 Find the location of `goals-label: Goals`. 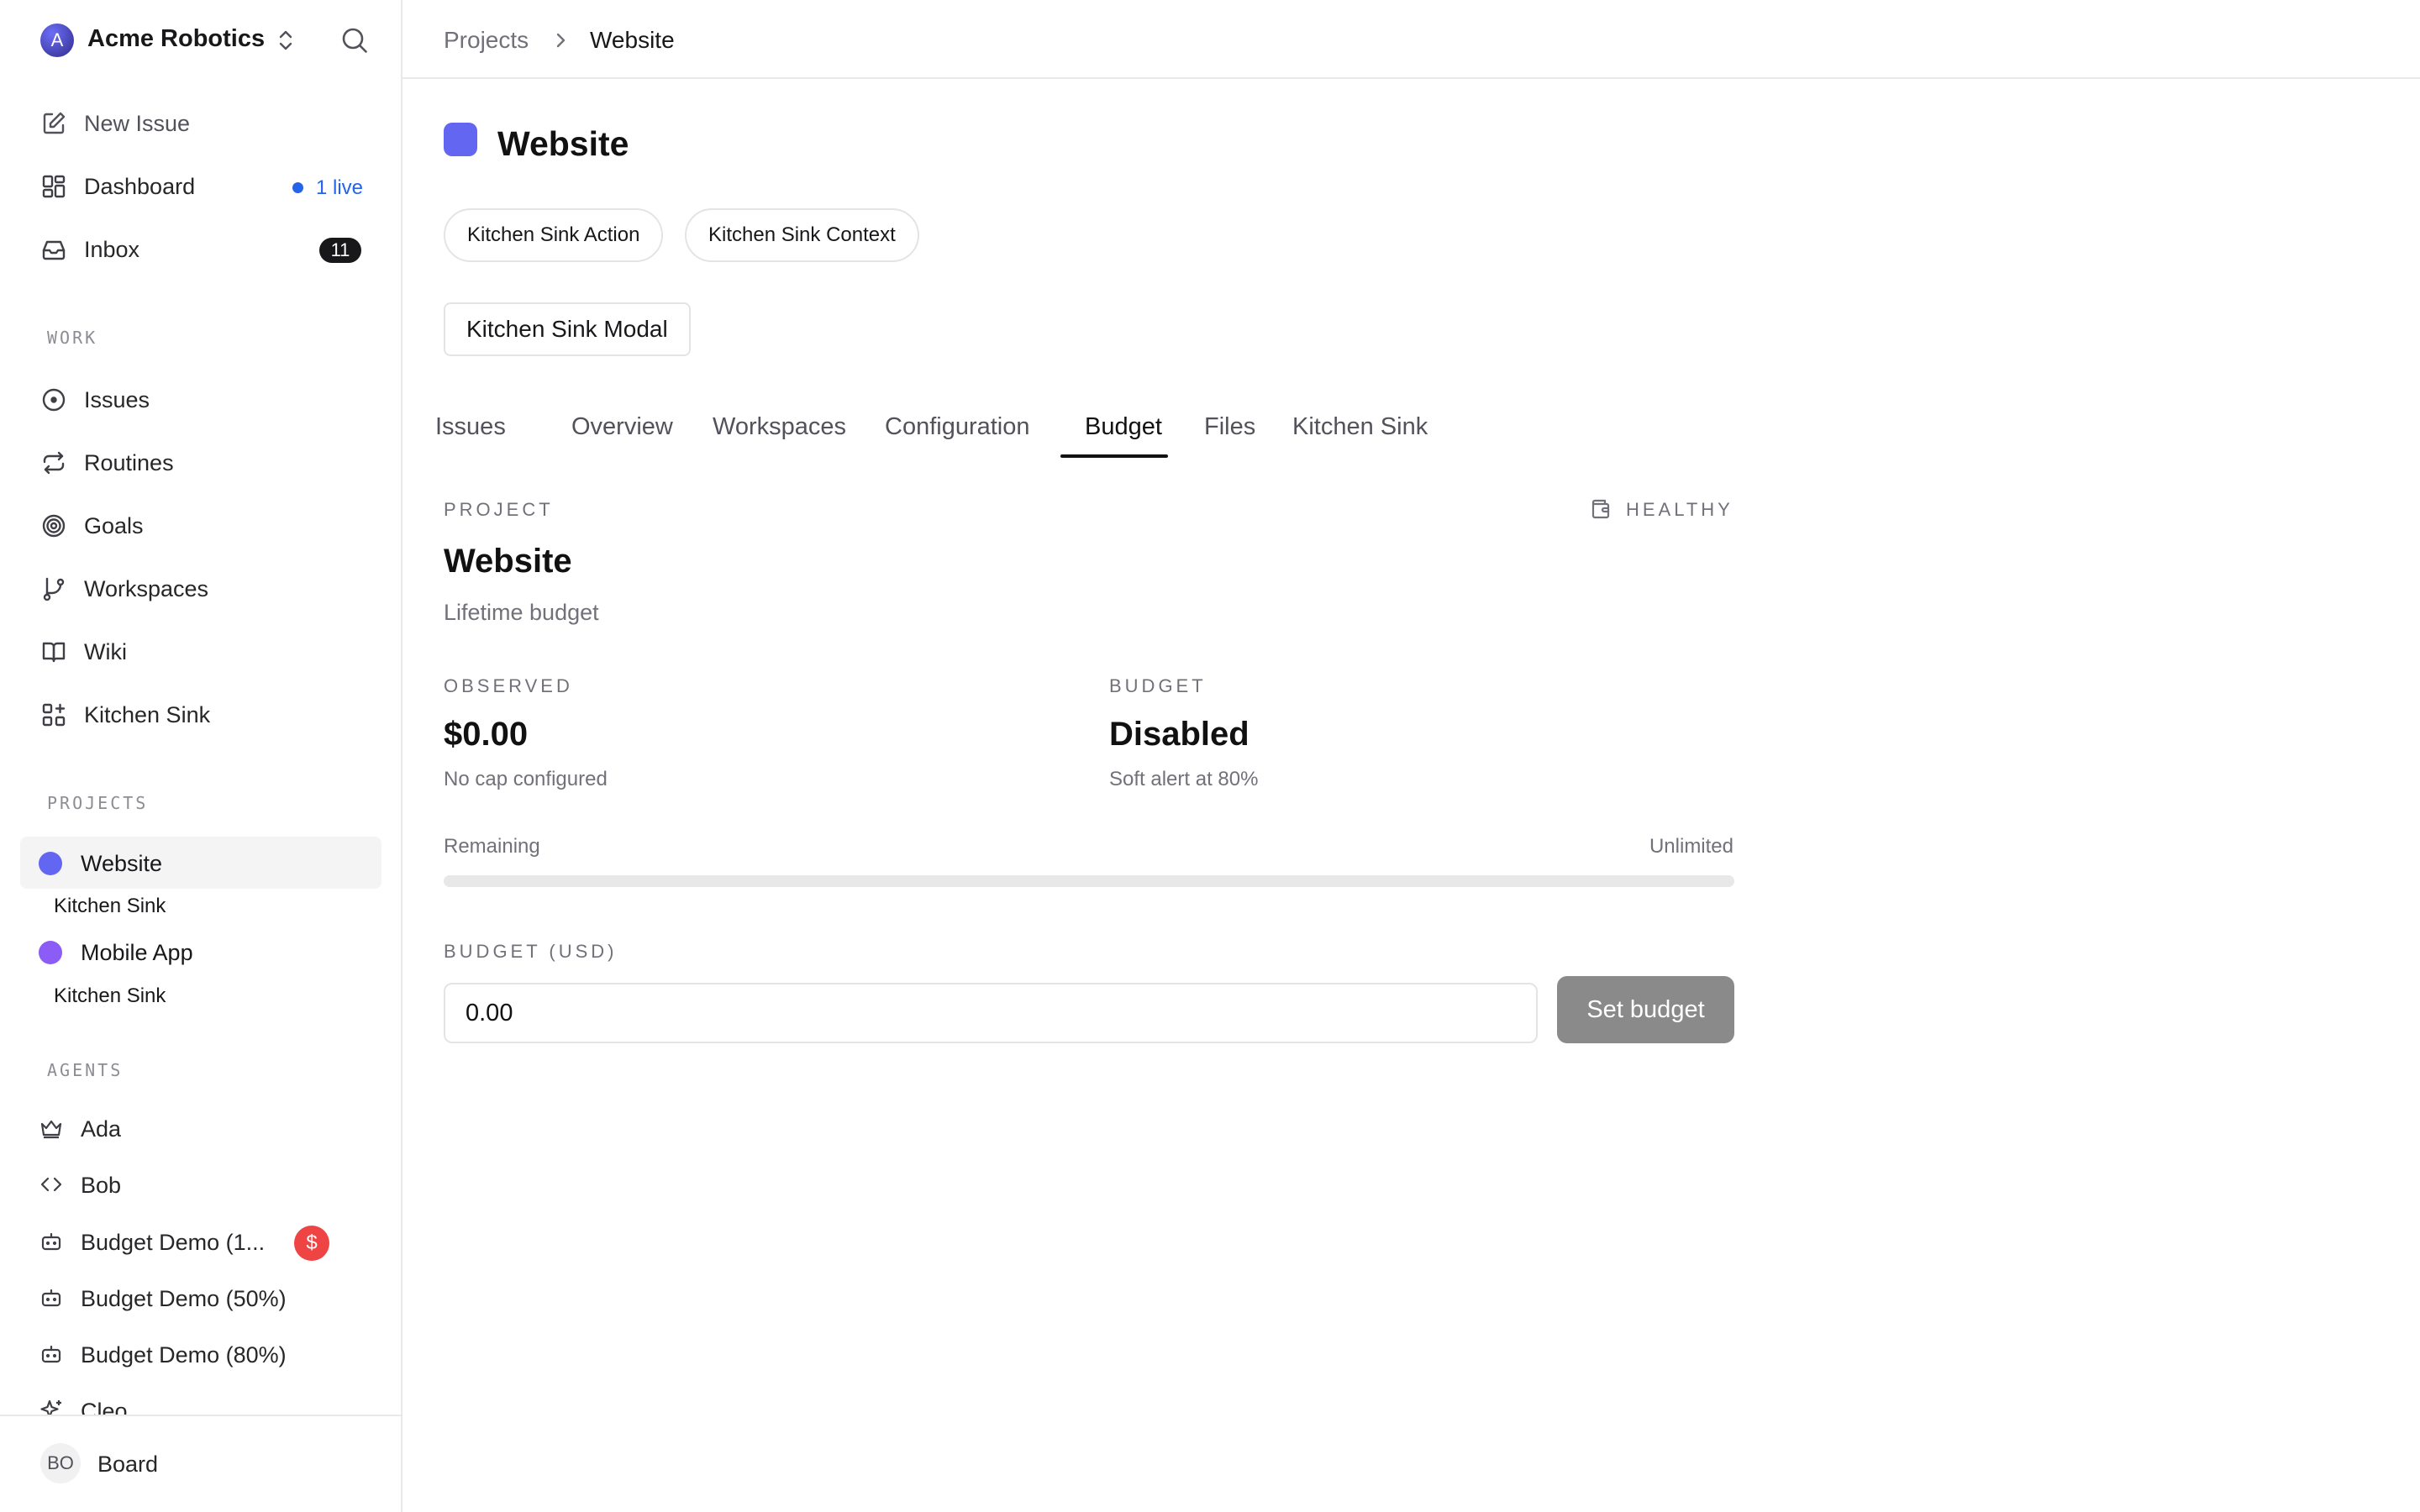

goals-label: Goals is located at coordinates (114, 525).